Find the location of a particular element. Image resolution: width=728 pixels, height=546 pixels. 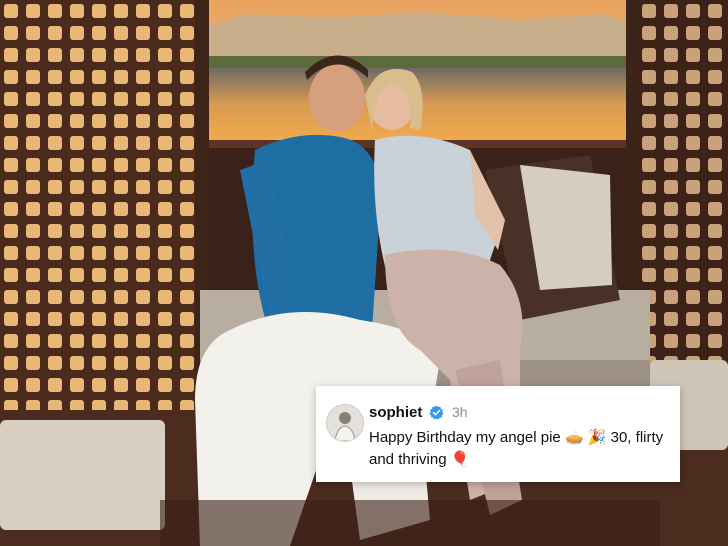

comment-username: sophiet is located at coordinates (395, 412).